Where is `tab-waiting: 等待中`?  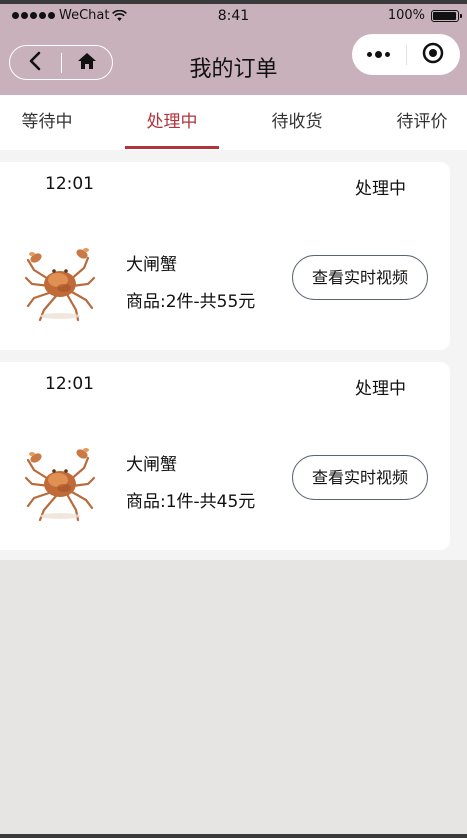
tab-waiting: 等待中 is located at coordinates (47, 122).